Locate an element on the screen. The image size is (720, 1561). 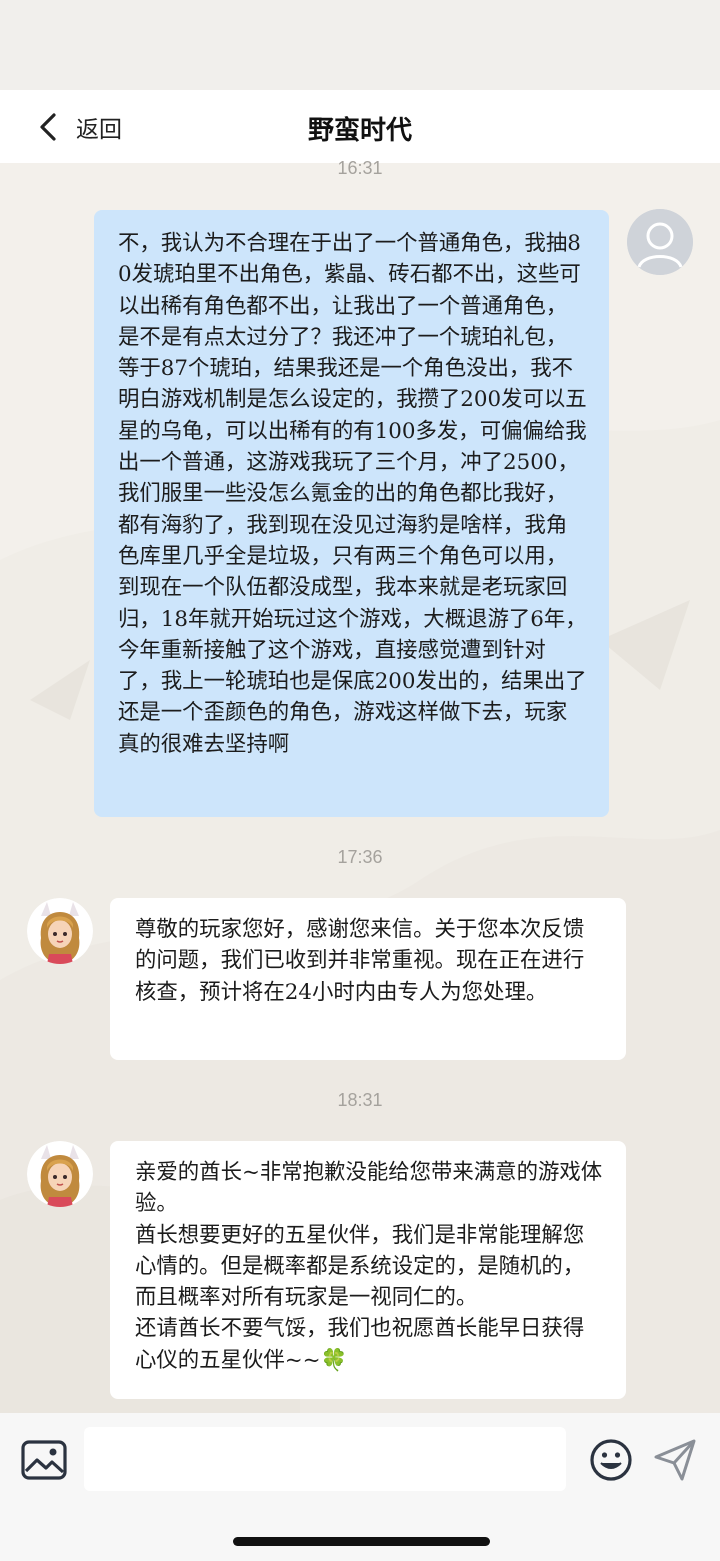
paper-plane-icon is located at coordinates (675, 1460).